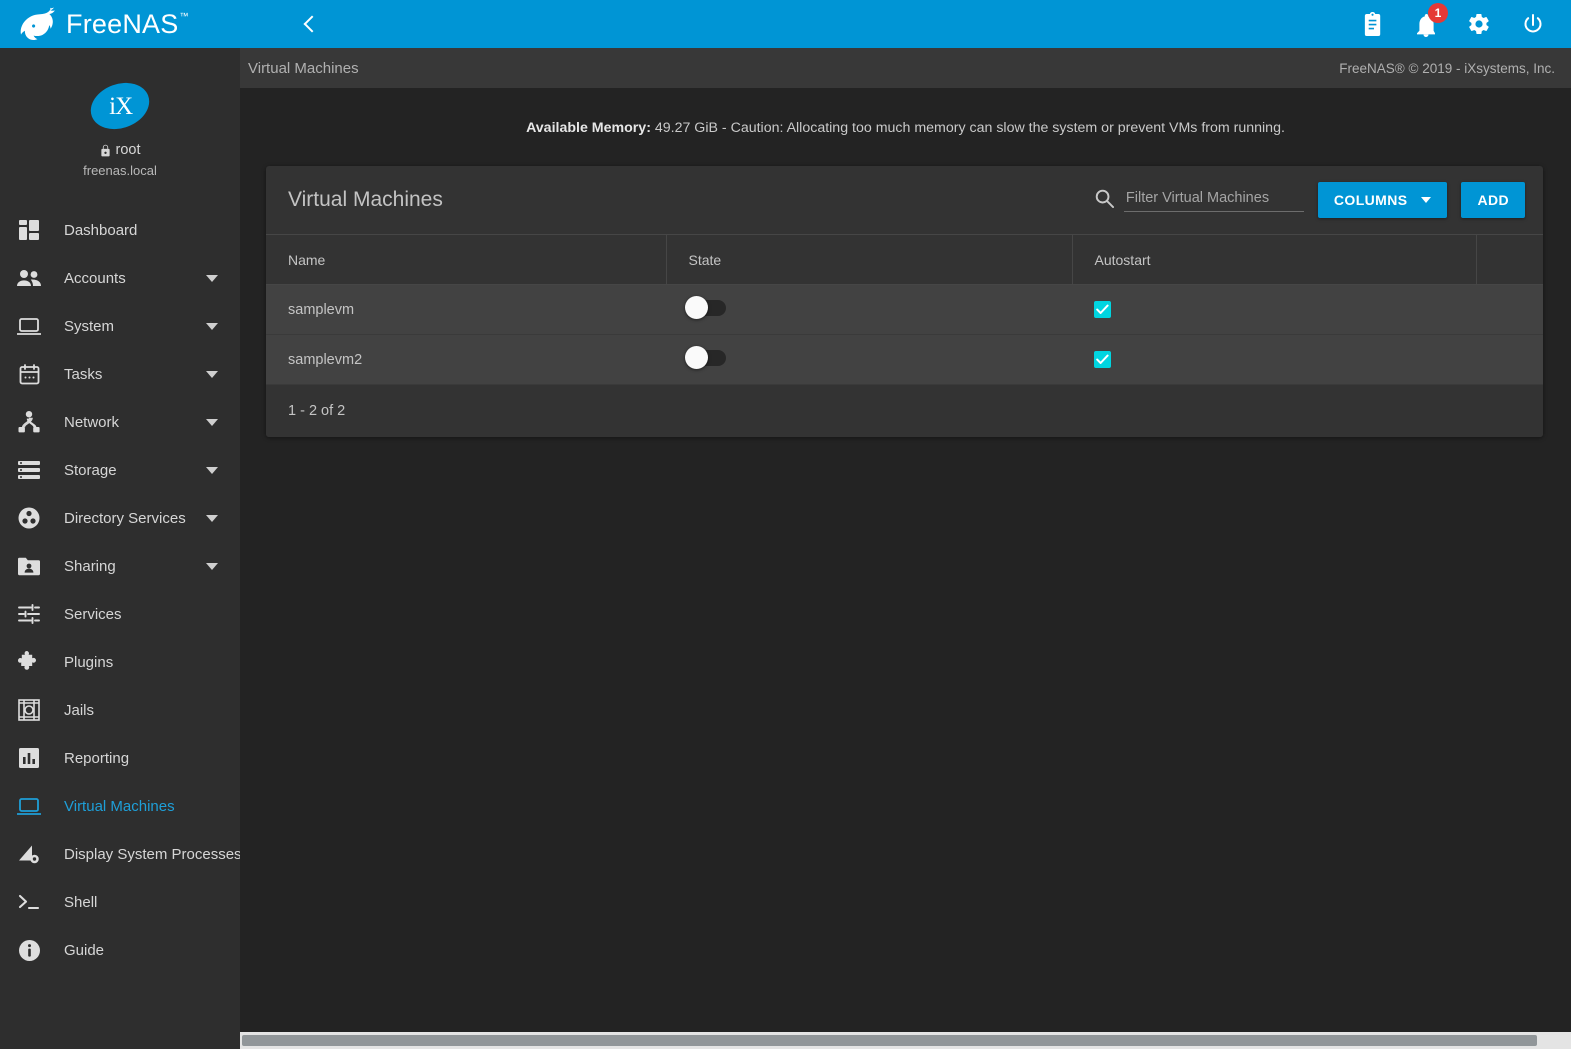  What do you see at coordinates (317, 411) in the screenshot?
I see `pagination-label: 1 - 2 of 2` at bounding box center [317, 411].